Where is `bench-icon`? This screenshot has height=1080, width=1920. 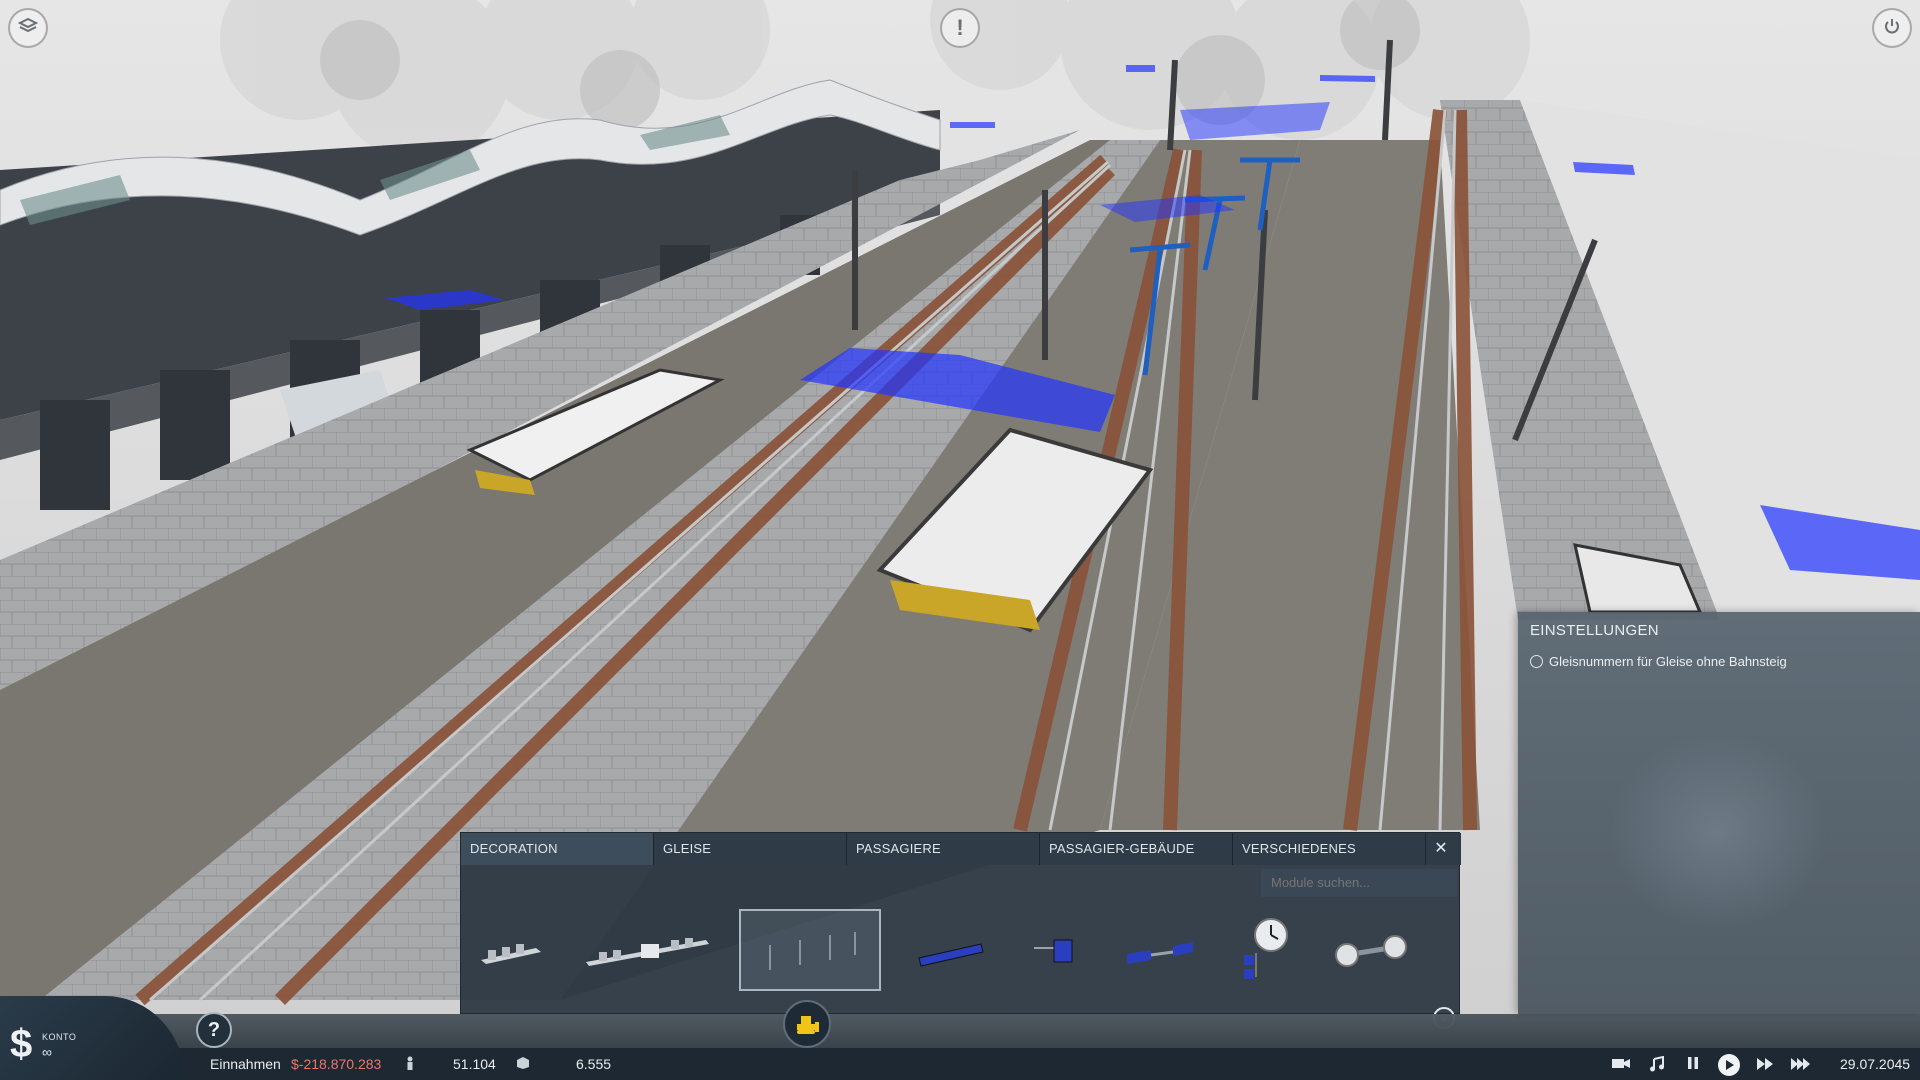 bench-icon is located at coordinates (511, 954).